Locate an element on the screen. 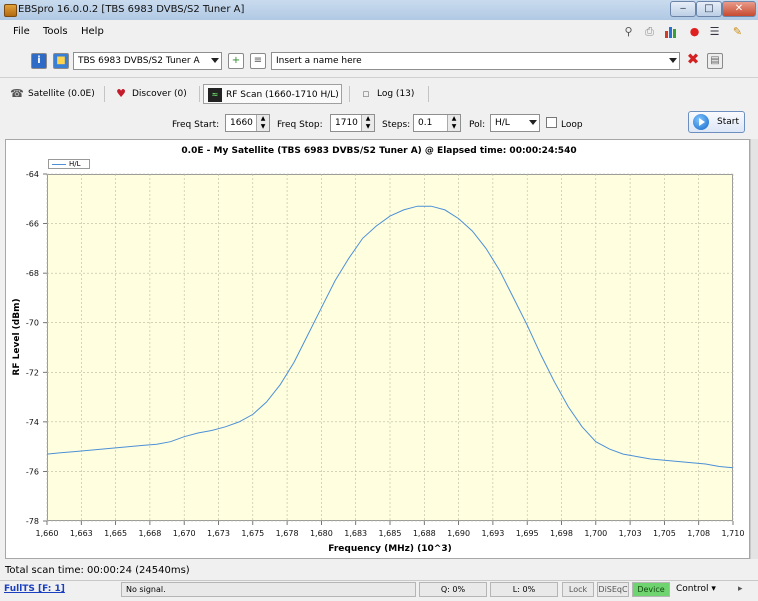 The height and width of the screenshot is (601, 758). y-tick-label: -72 is located at coordinates (32, 372).